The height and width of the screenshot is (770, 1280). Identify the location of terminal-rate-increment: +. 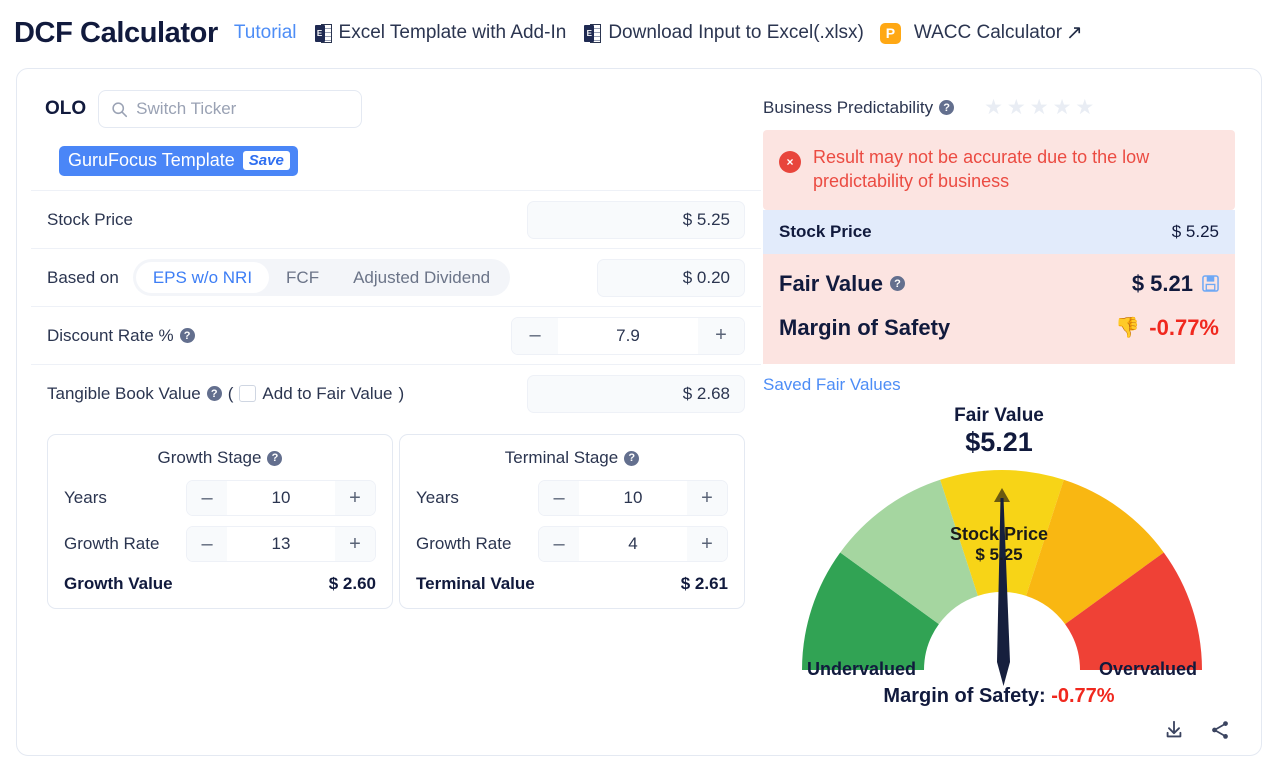
(707, 544).